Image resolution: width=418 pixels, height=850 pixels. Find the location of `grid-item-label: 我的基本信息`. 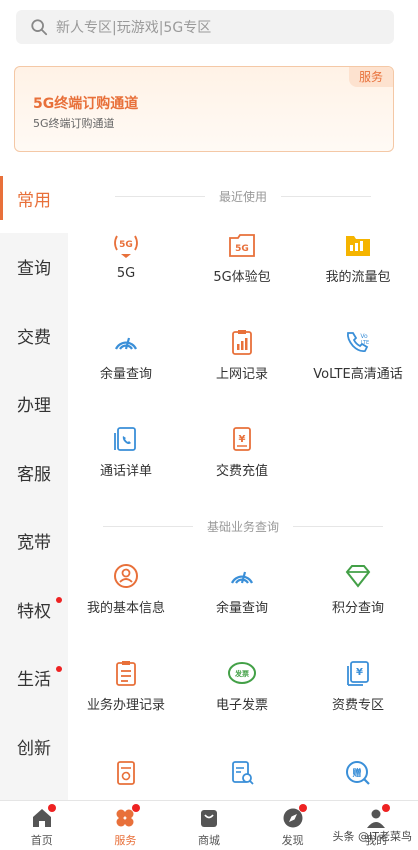

grid-item-label: 我的基本信息 is located at coordinates (125, 608).